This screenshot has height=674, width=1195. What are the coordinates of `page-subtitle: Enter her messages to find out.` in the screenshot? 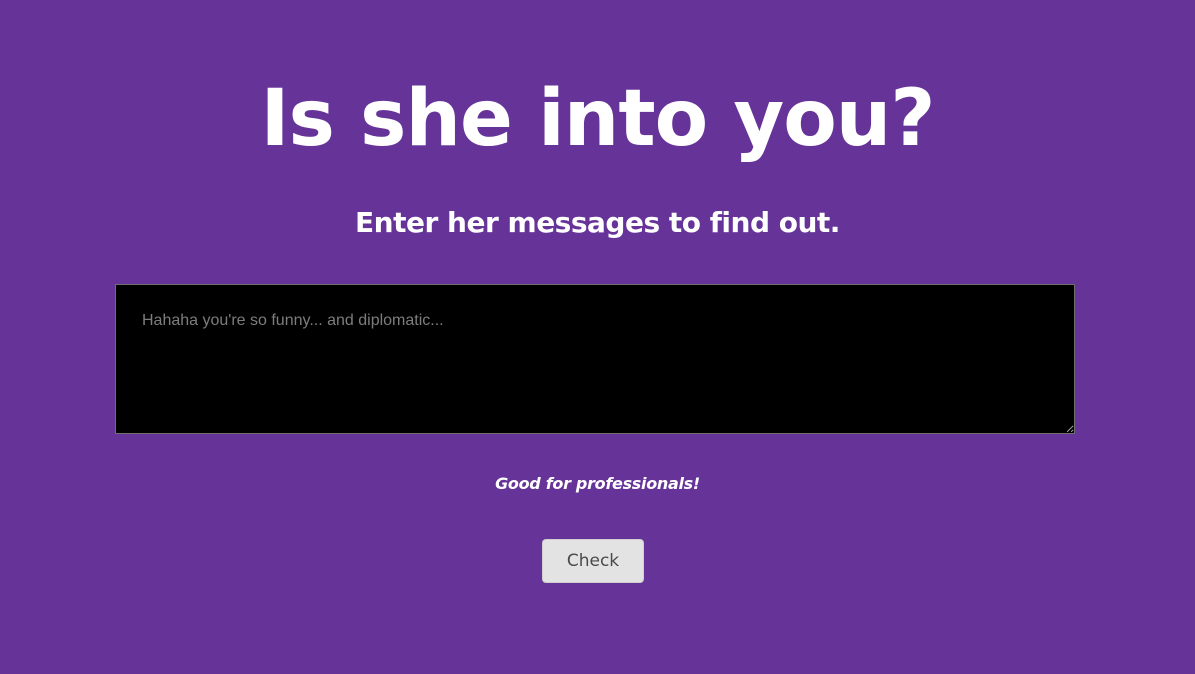 It's located at (597, 222).